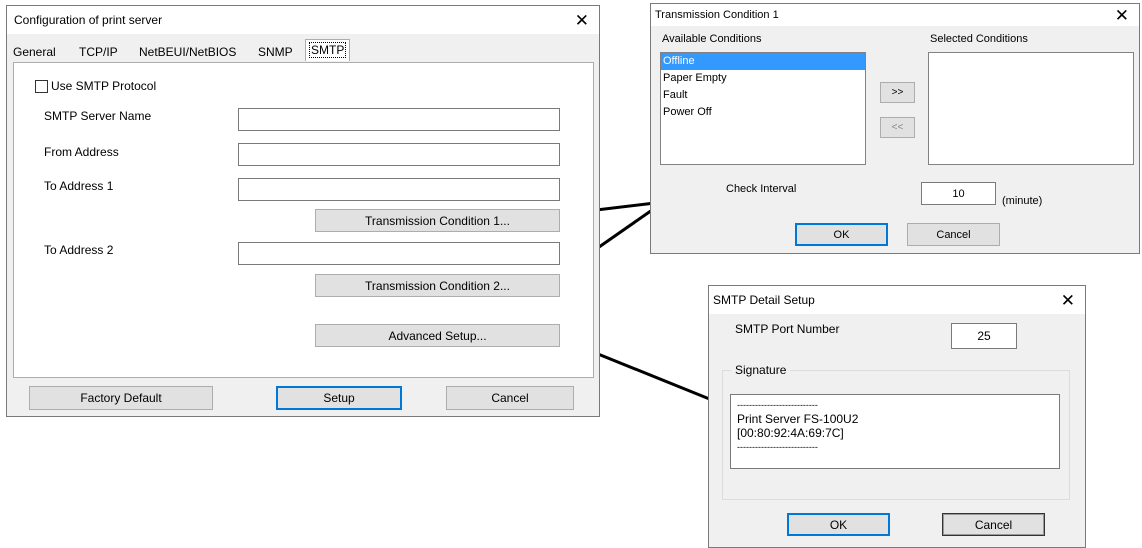  I want to click on smtp-server-input, so click(399, 119).